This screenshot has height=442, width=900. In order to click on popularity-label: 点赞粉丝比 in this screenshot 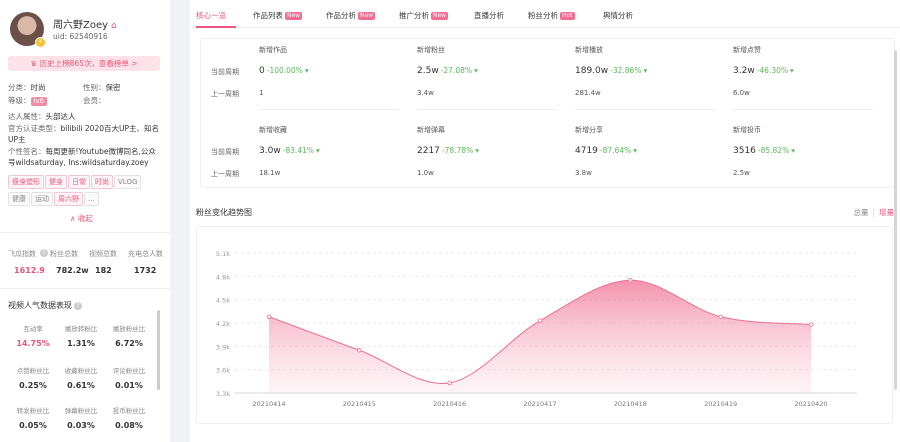, I will do `click(33, 371)`.